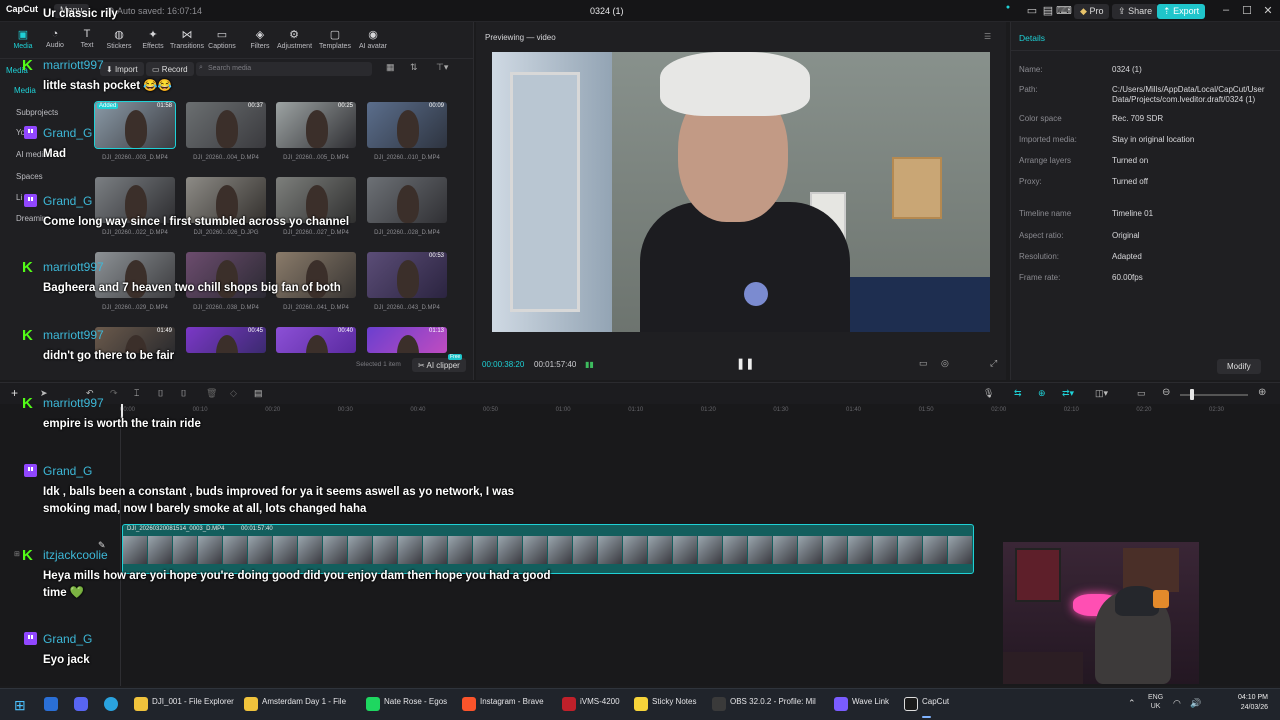 The width and height of the screenshot is (1280, 720). I want to click on ai-avatar-icon: ◉, so click(373, 35).